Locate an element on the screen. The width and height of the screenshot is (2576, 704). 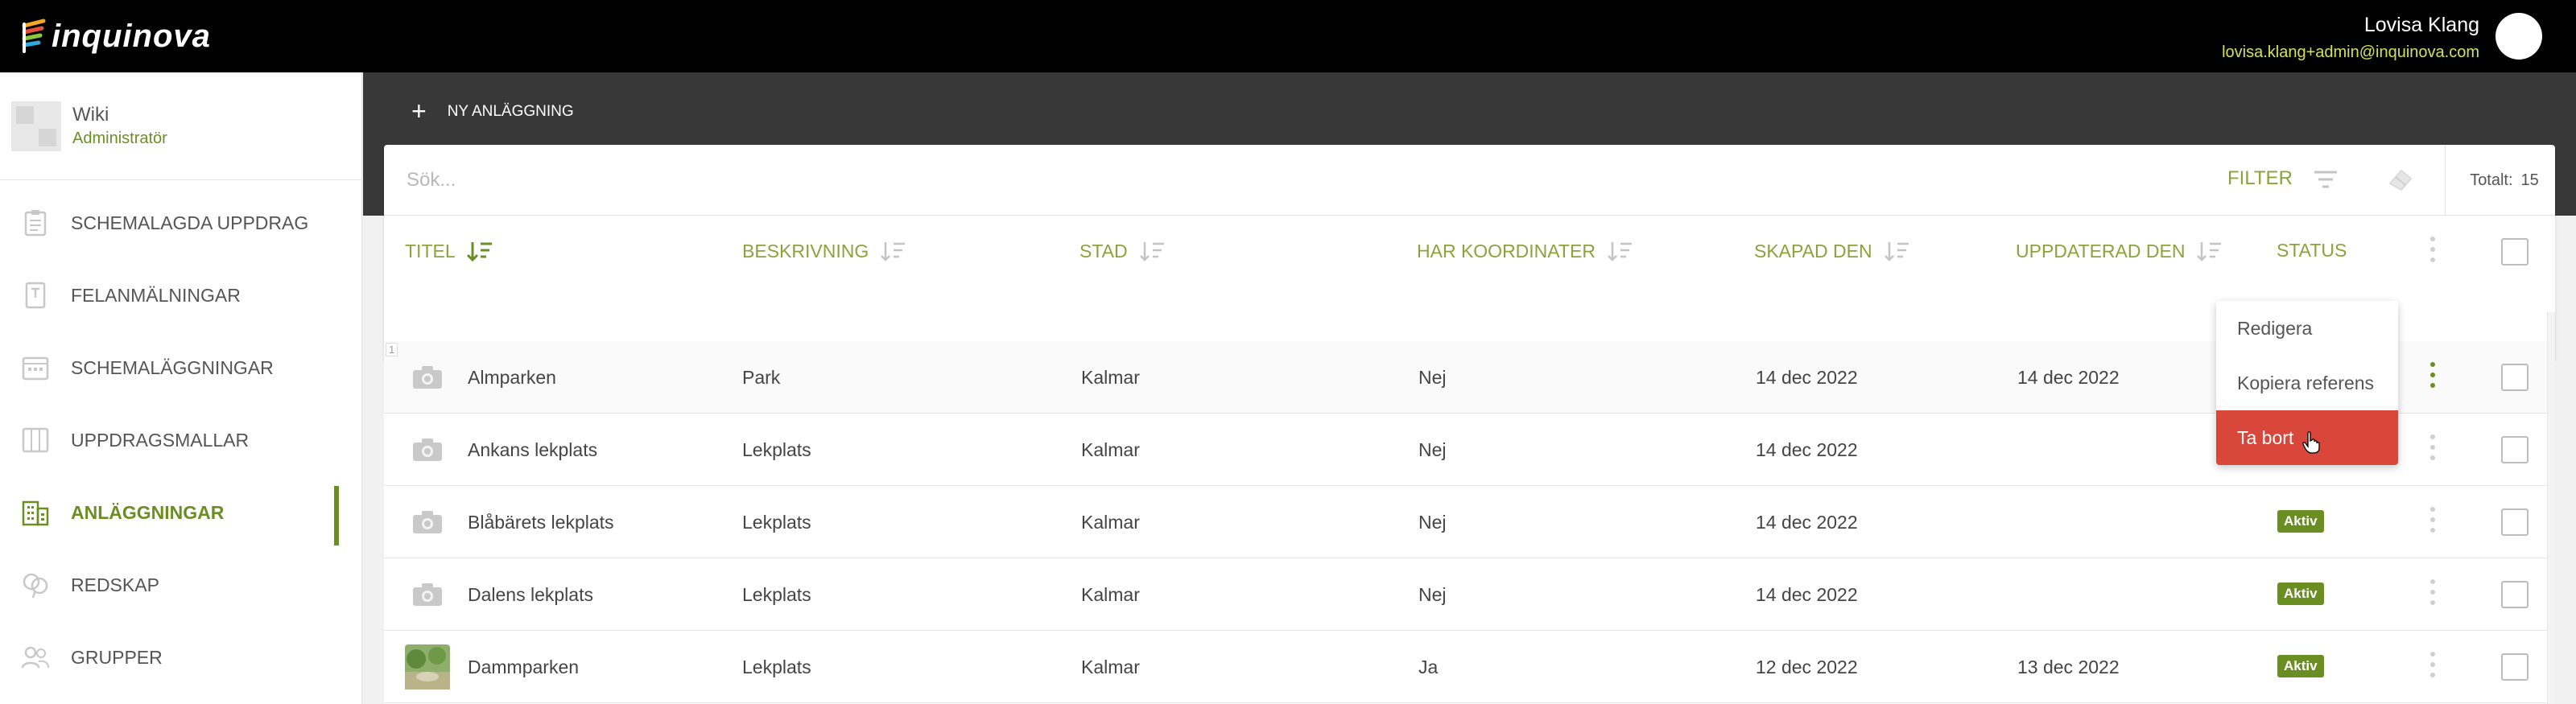
filter-button: FILTER is located at coordinates (2260, 178).